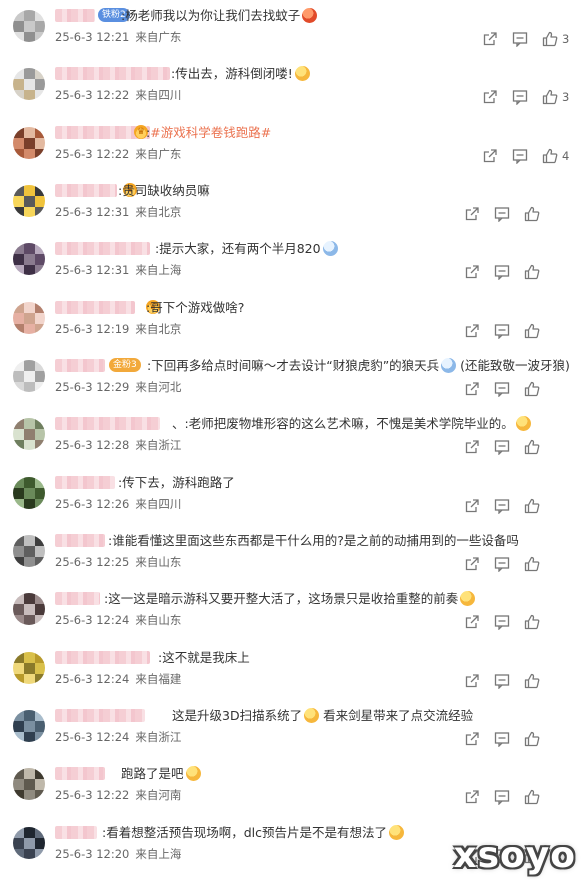  What do you see at coordinates (515, 365) in the screenshot?
I see `comment-text-suffix: (还能致敬一波牙狼)` at bounding box center [515, 365].